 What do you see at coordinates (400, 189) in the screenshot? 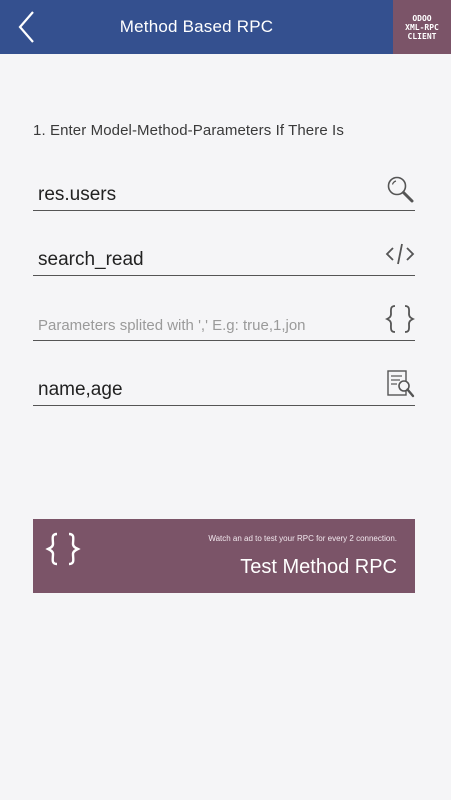
I see `search-icon` at bounding box center [400, 189].